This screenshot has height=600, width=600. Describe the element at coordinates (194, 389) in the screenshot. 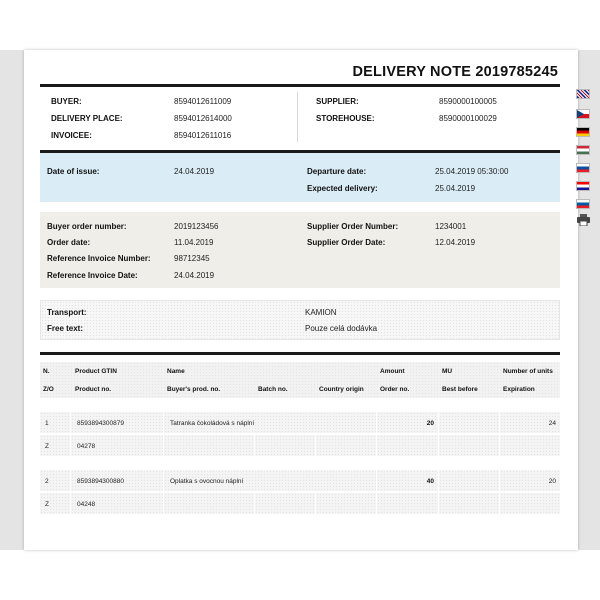

I see `col-buyer-prod-no: Buyer's prod. no.` at that location.